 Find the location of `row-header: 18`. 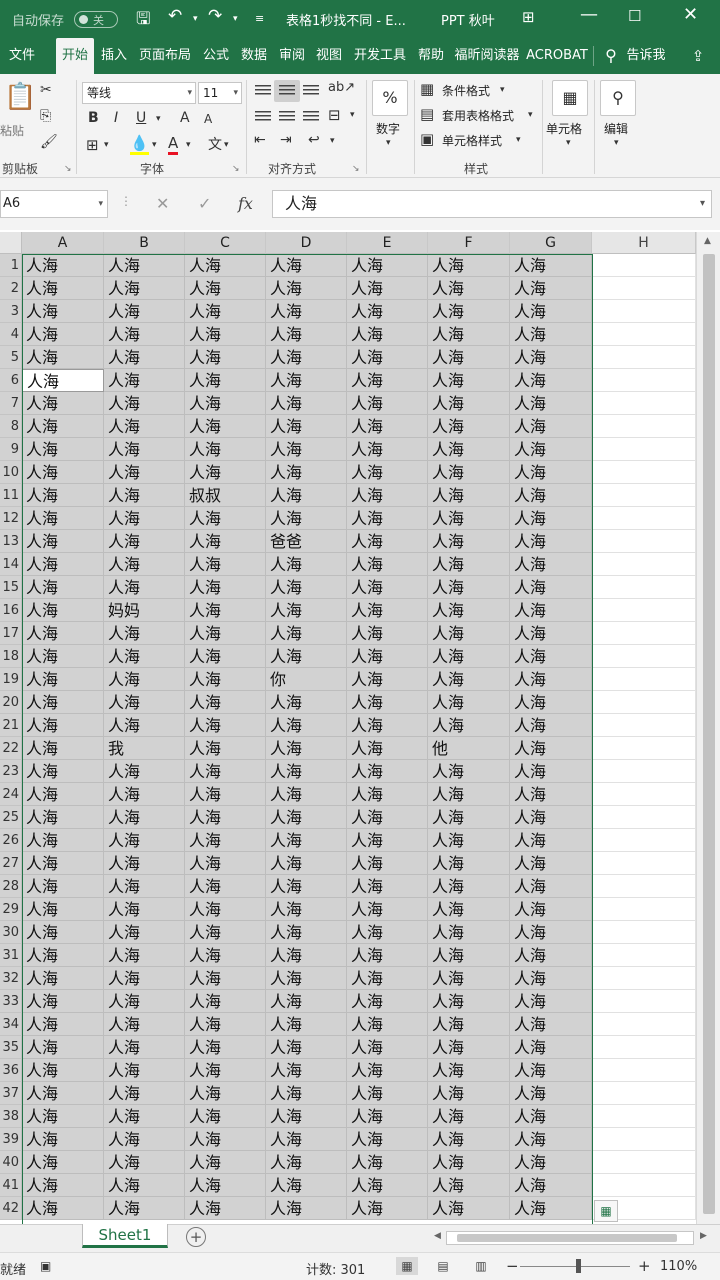

row-header: 18 is located at coordinates (11, 656).